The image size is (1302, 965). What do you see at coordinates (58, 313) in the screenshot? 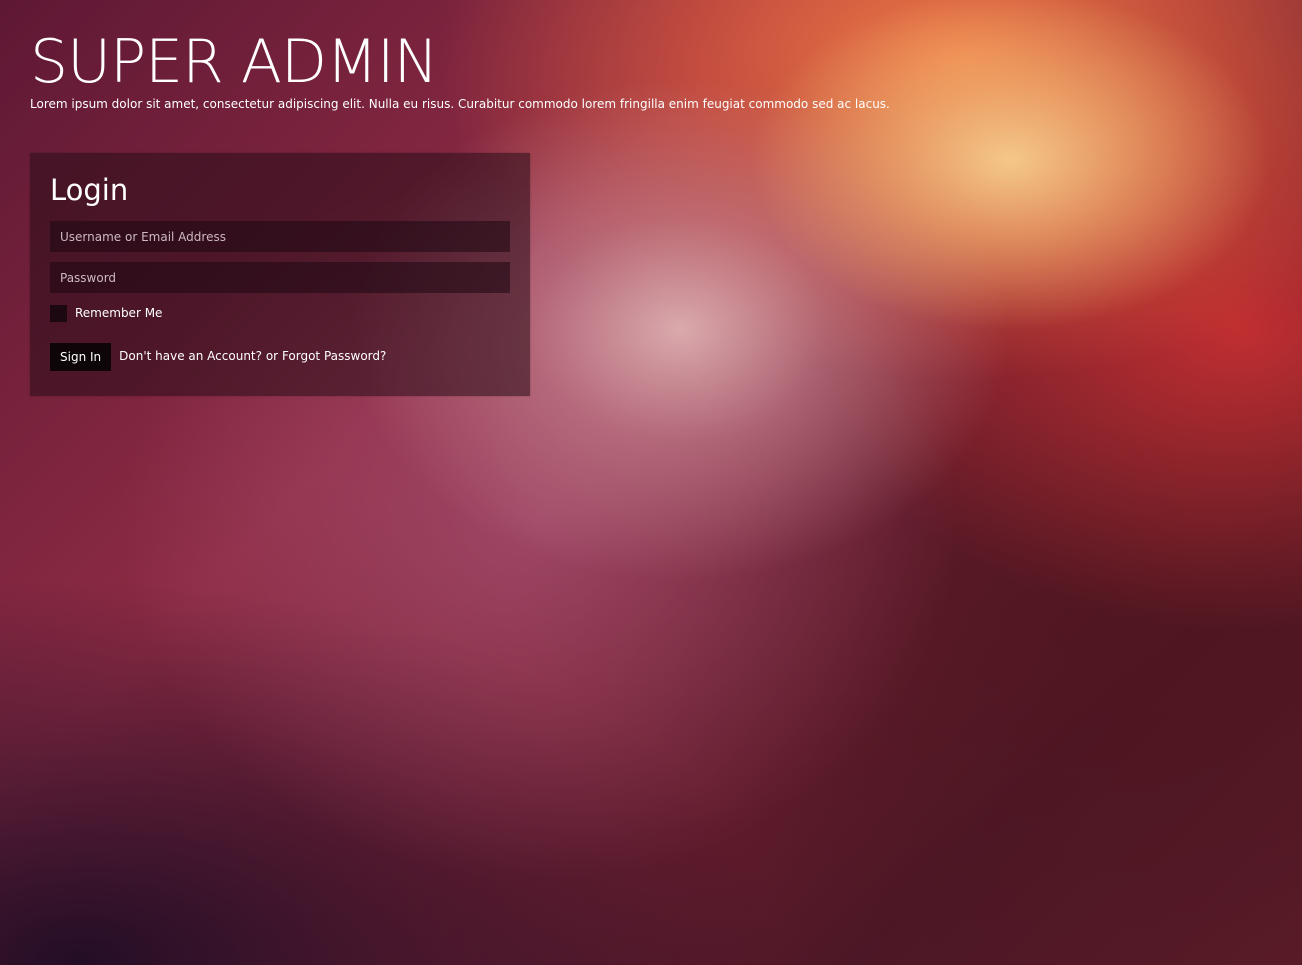
I see `remember-me-checkbox` at bounding box center [58, 313].